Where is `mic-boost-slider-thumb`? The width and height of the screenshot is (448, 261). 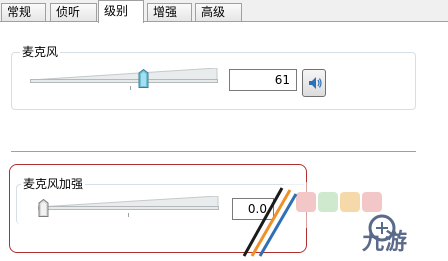 mic-boost-slider-thumb is located at coordinates (43, 208).